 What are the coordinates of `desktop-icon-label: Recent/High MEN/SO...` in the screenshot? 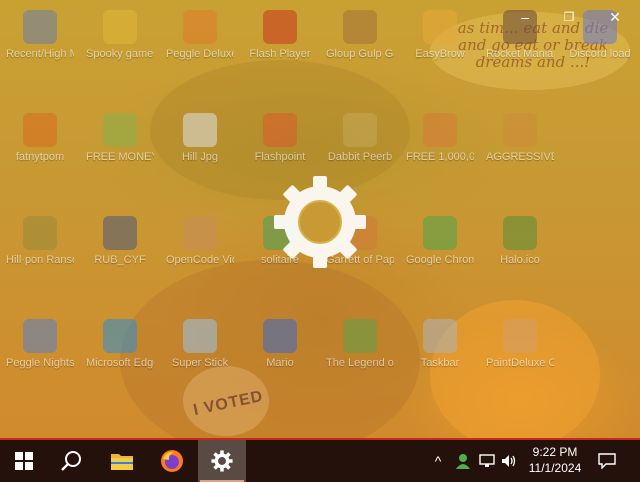 It's located at (40, 54).